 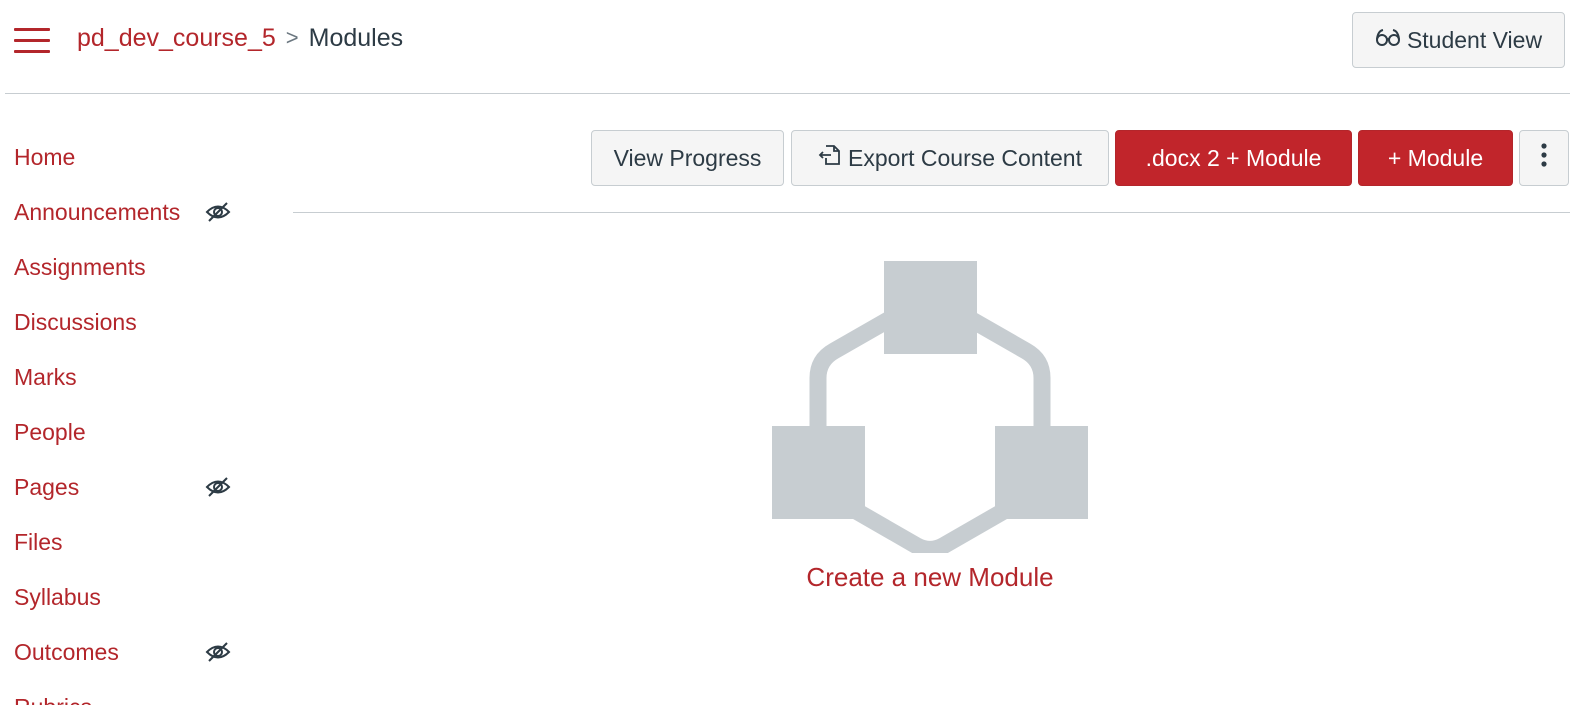 What do you see at coordinates (75, 322) in the screenshot?
I see `sidebar-item-label: Discussions` at bounding box center [75, 322].